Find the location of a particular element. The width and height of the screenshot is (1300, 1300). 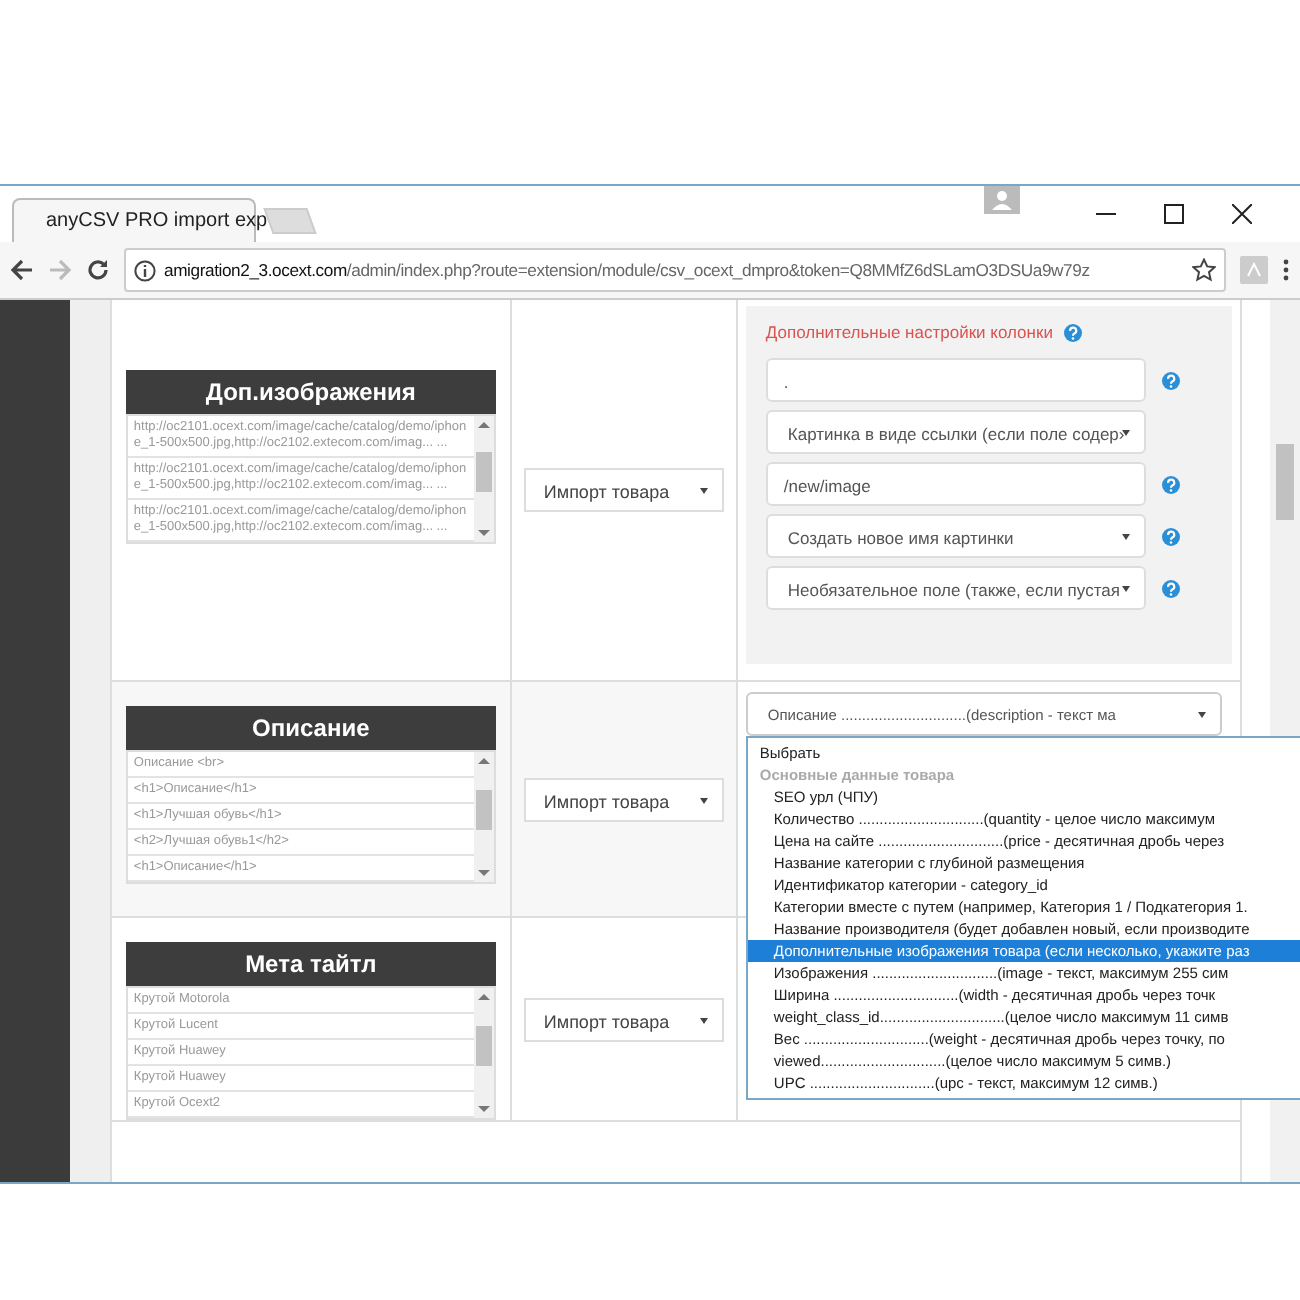

column-header: Описание is located at coordinates (310, 728).